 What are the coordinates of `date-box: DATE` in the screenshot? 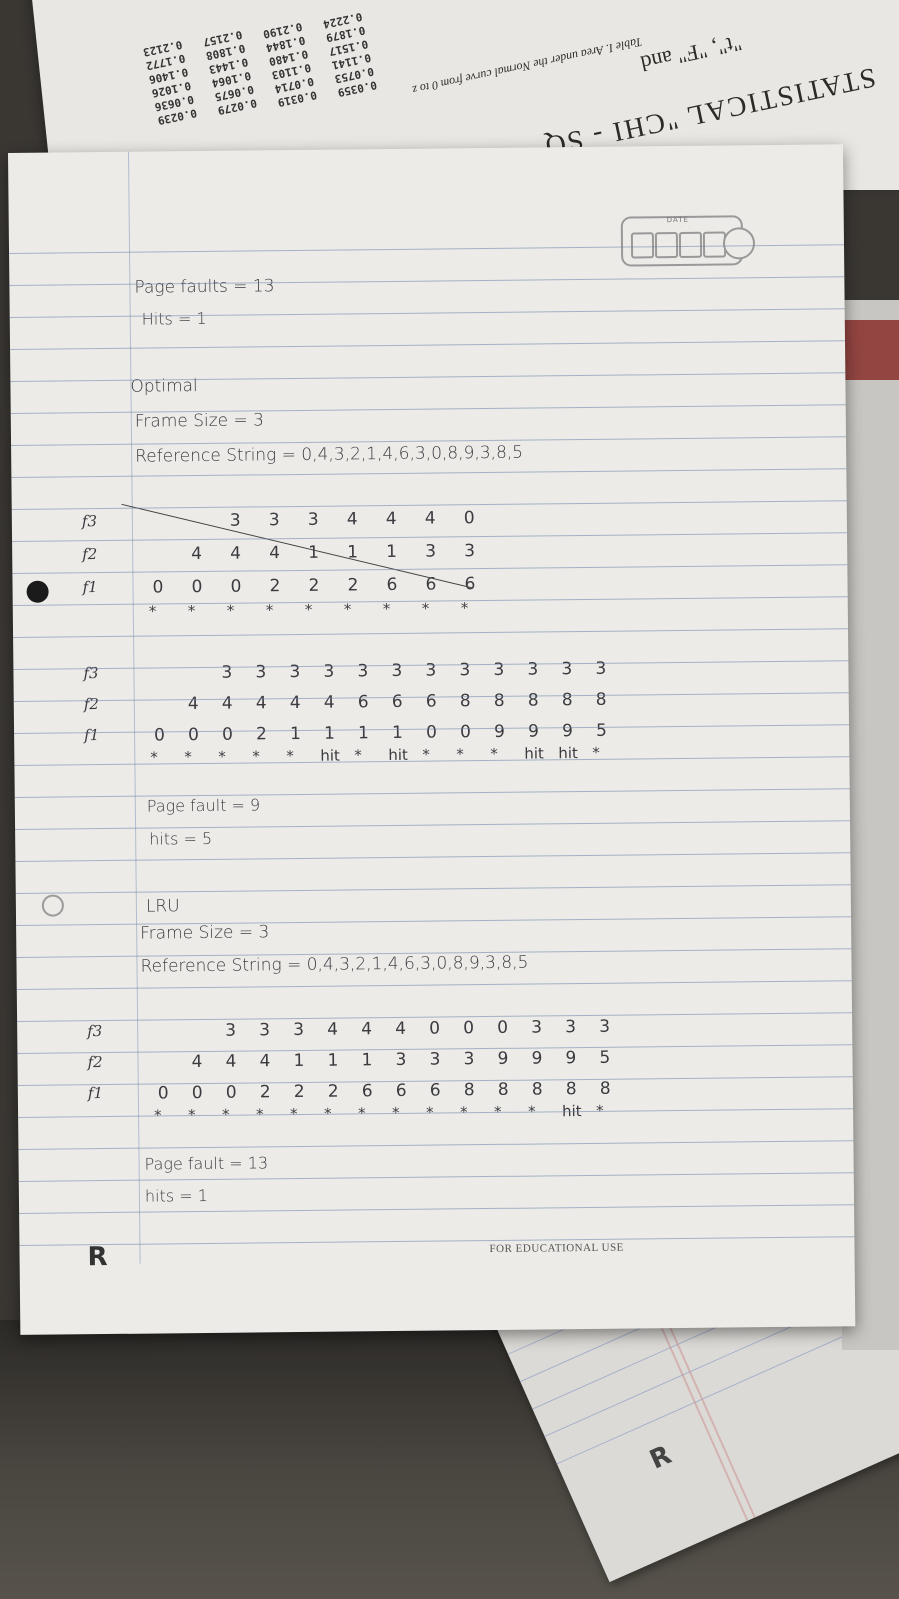 It's located at (688, 241).